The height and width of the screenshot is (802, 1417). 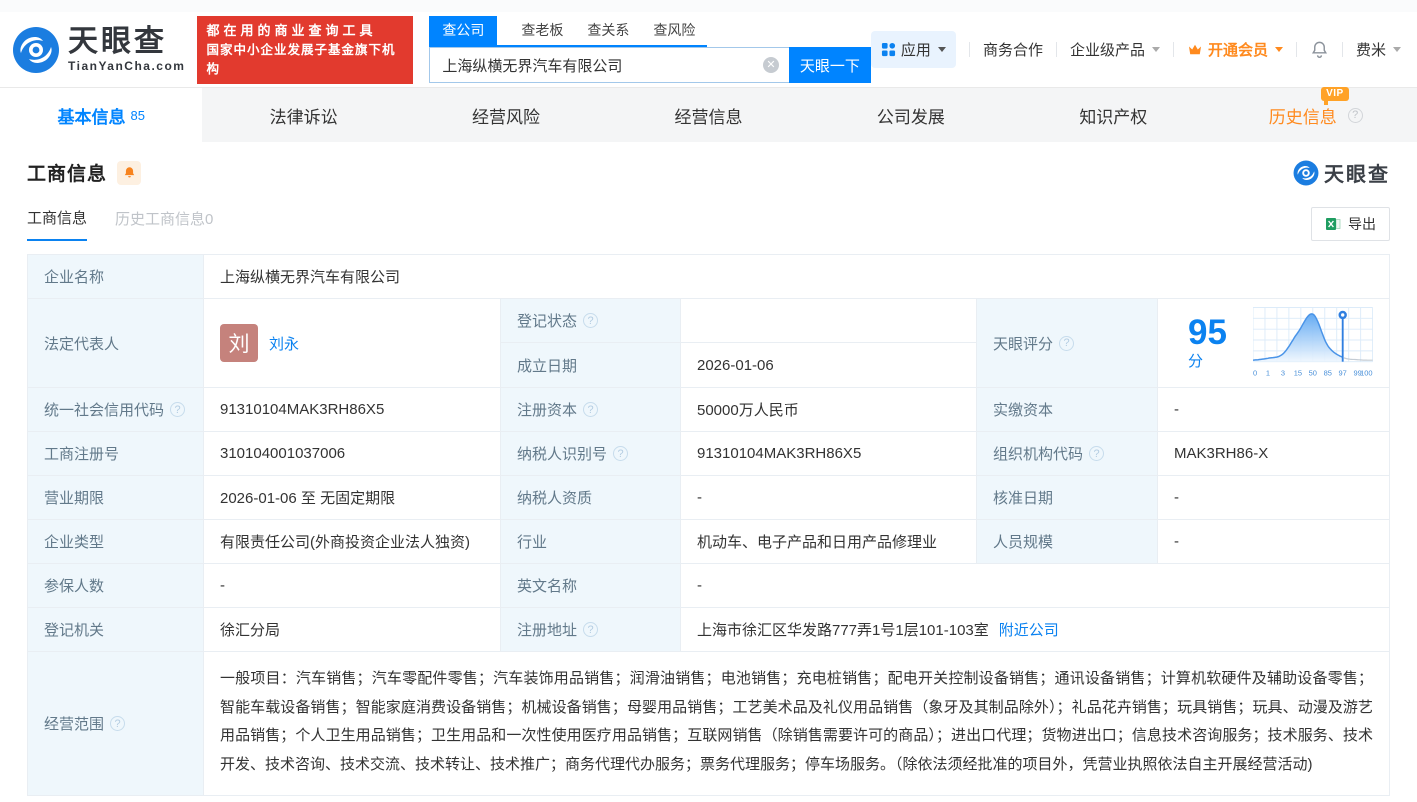 I want to click on field-label-company-type: 企业类型, so click(x=116, y=542).